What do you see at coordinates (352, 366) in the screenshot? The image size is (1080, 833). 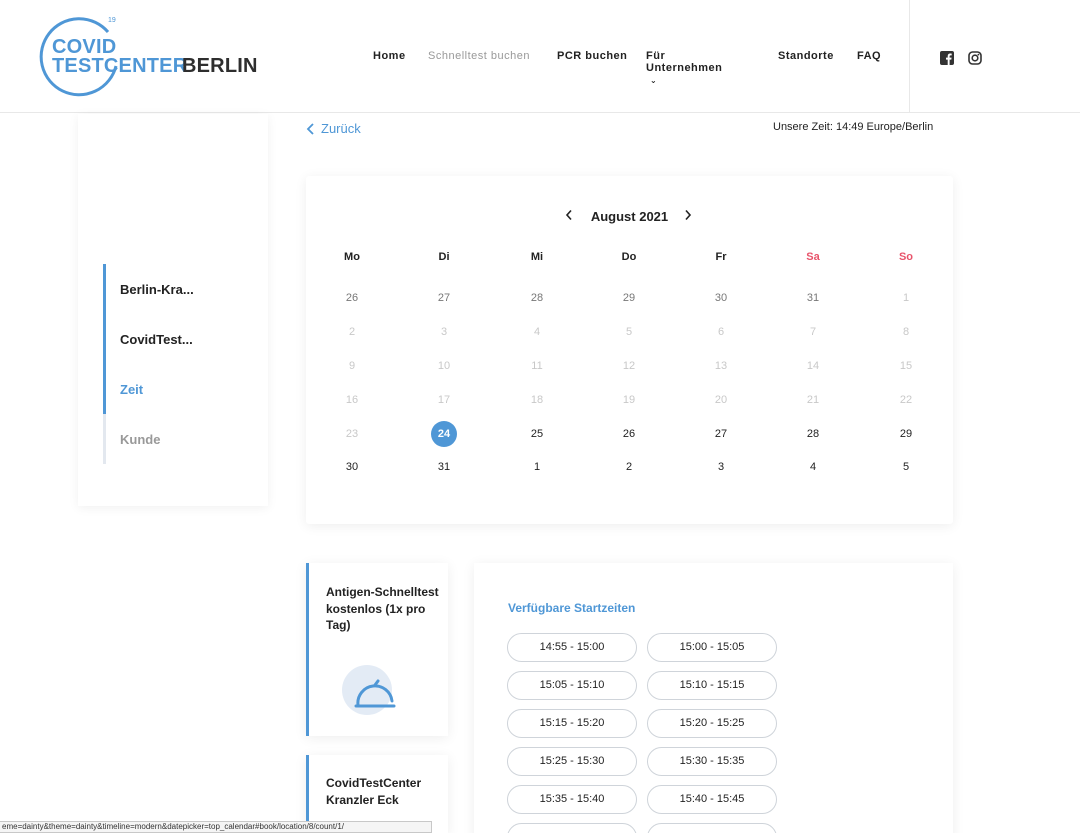 I see `calendar-day: 9` at bounding box center [352, 366].